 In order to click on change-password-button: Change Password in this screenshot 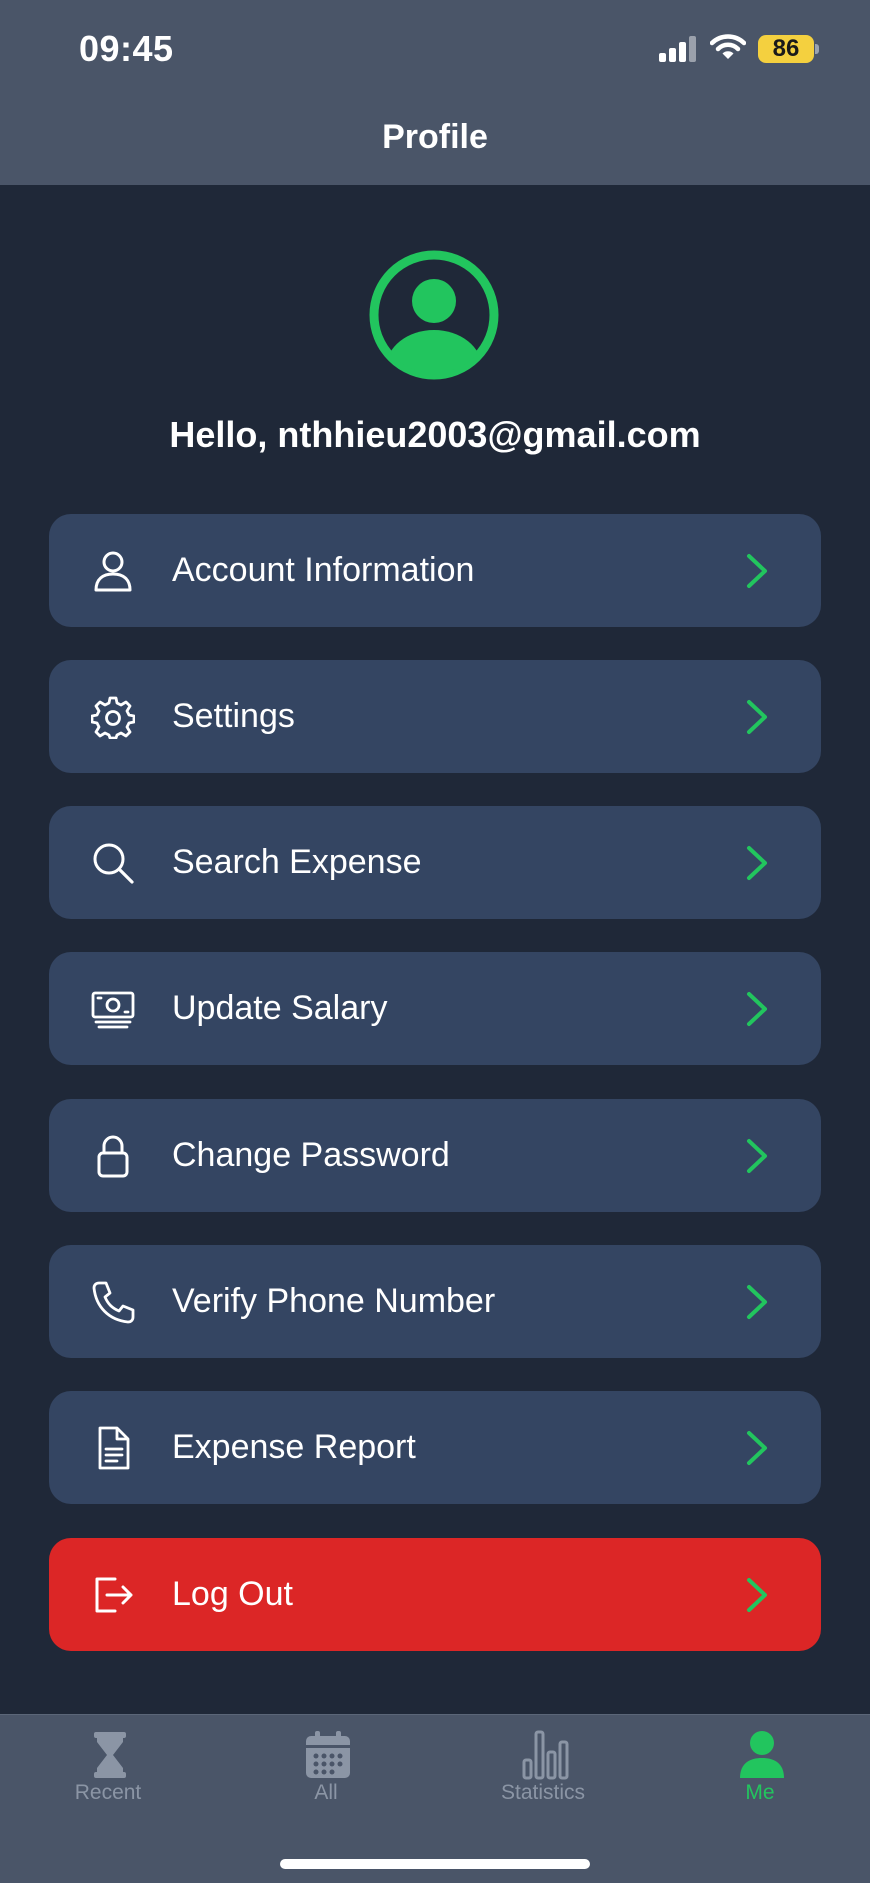, I will do `click(435, 1155)`.